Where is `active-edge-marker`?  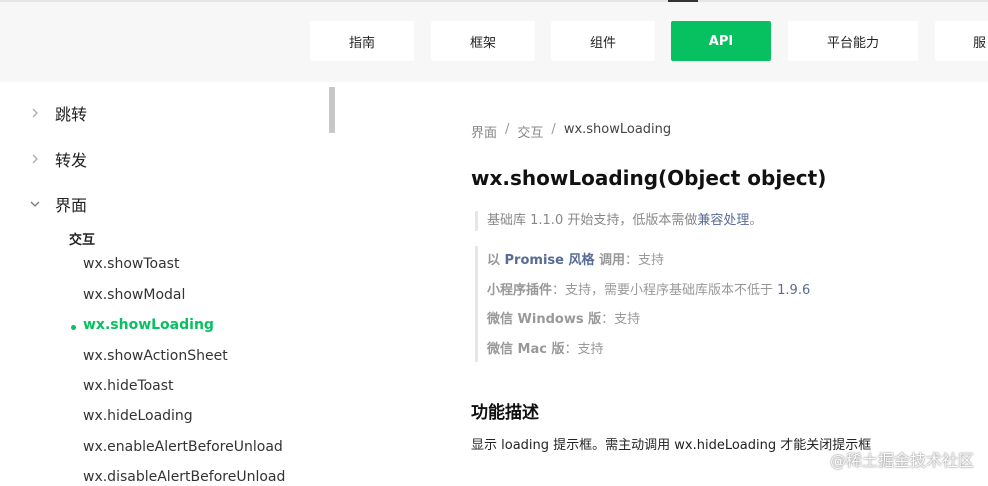 active-edge-marker is located at coordinates (683, 1).